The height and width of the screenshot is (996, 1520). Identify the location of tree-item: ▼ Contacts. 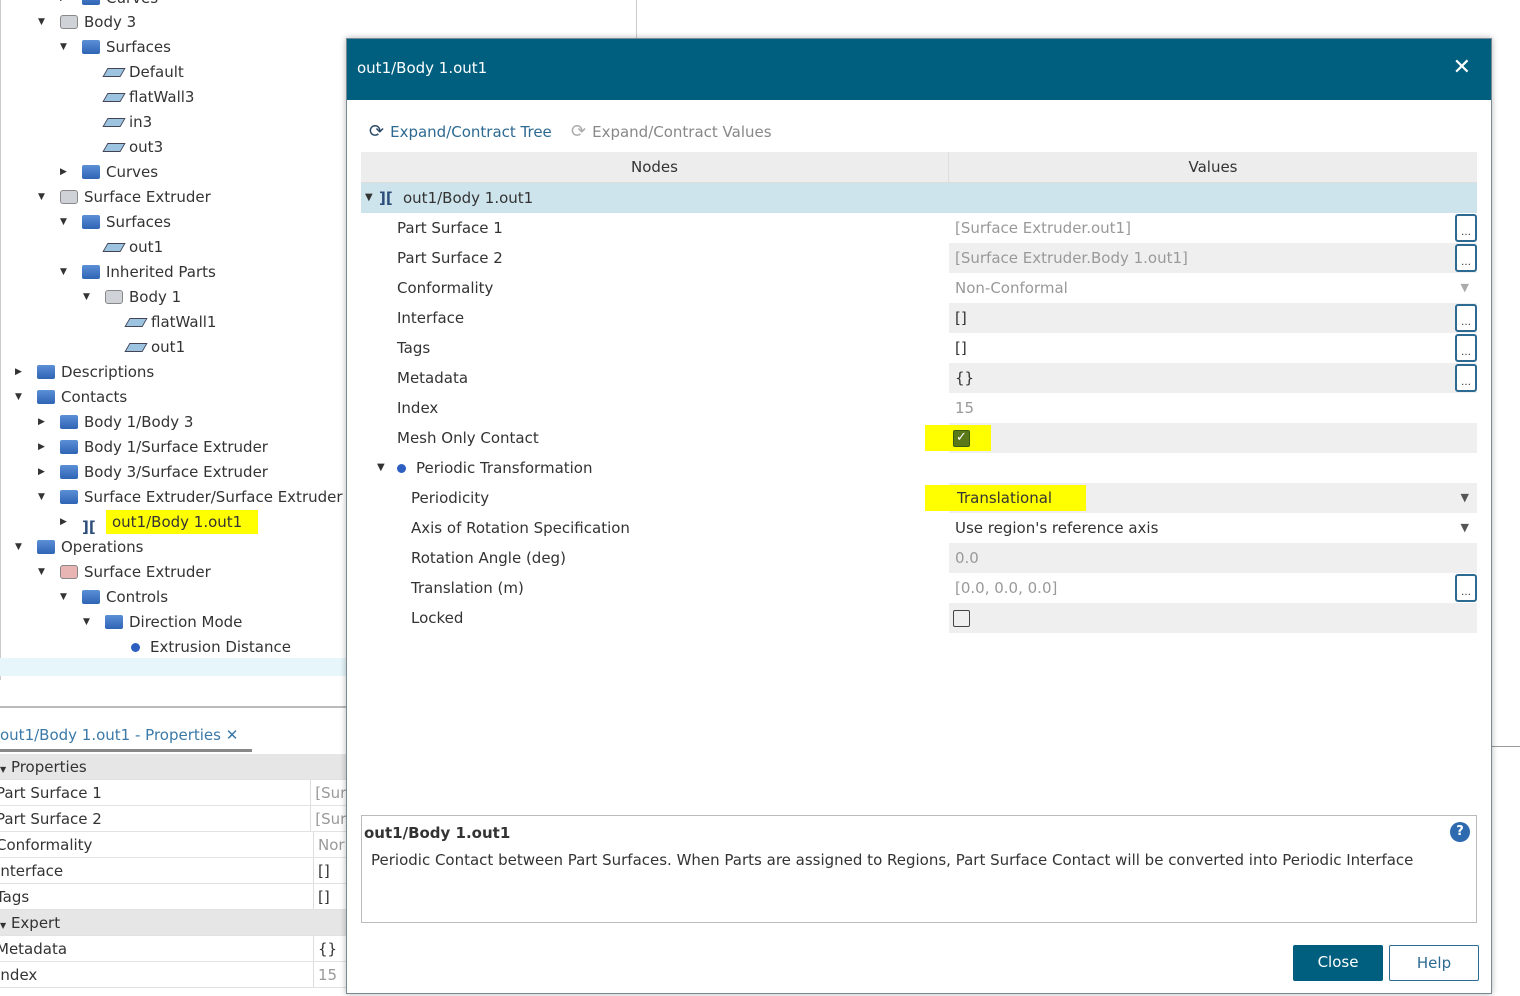
(71, 397).